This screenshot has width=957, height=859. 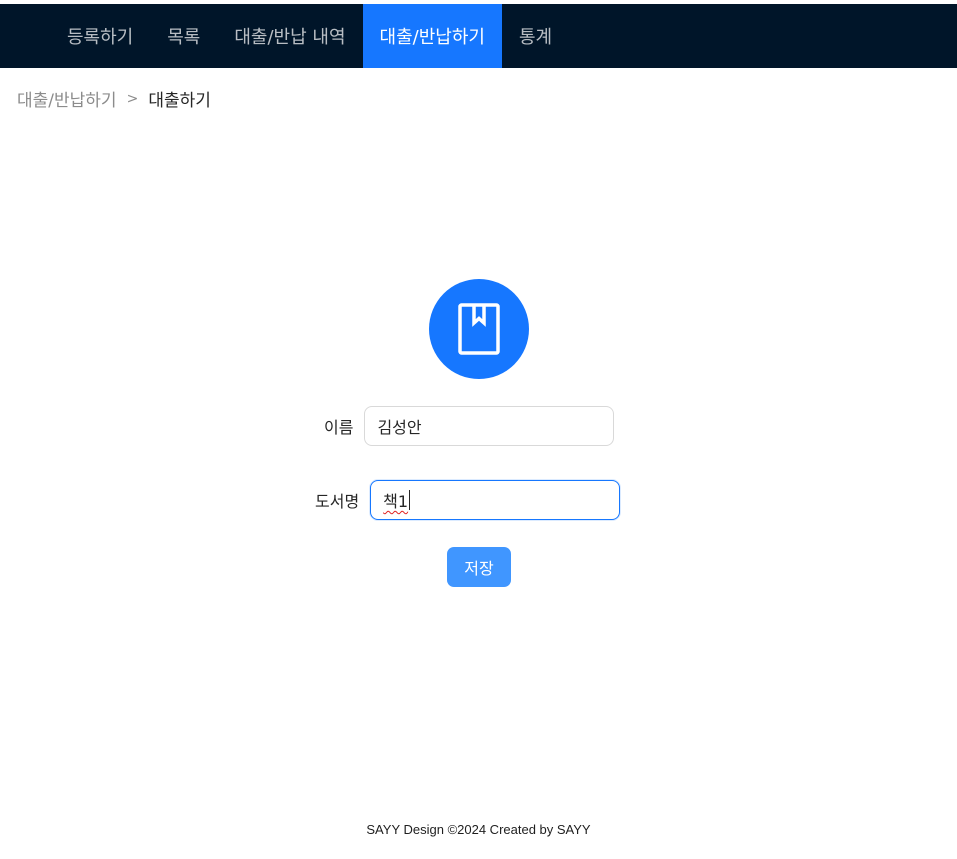 What do you see at coordinates (432, 36) in the screenshot?
I see `nav-item-loan-return: 대출/반납하기` at bounding box center [432, 36].